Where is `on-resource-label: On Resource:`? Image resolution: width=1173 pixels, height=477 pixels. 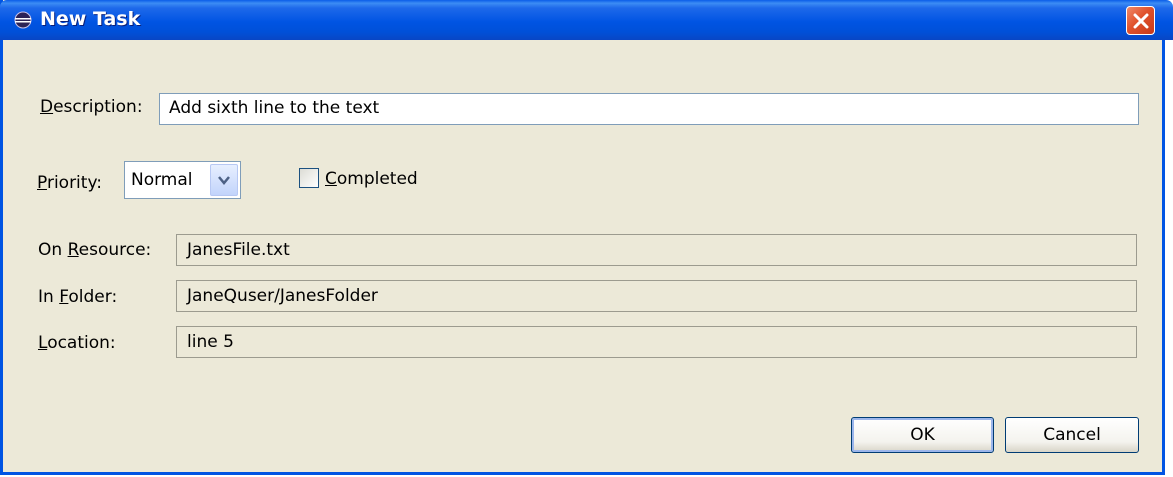
on-resource-label: On Resource: is located at coordinates (94, 250).